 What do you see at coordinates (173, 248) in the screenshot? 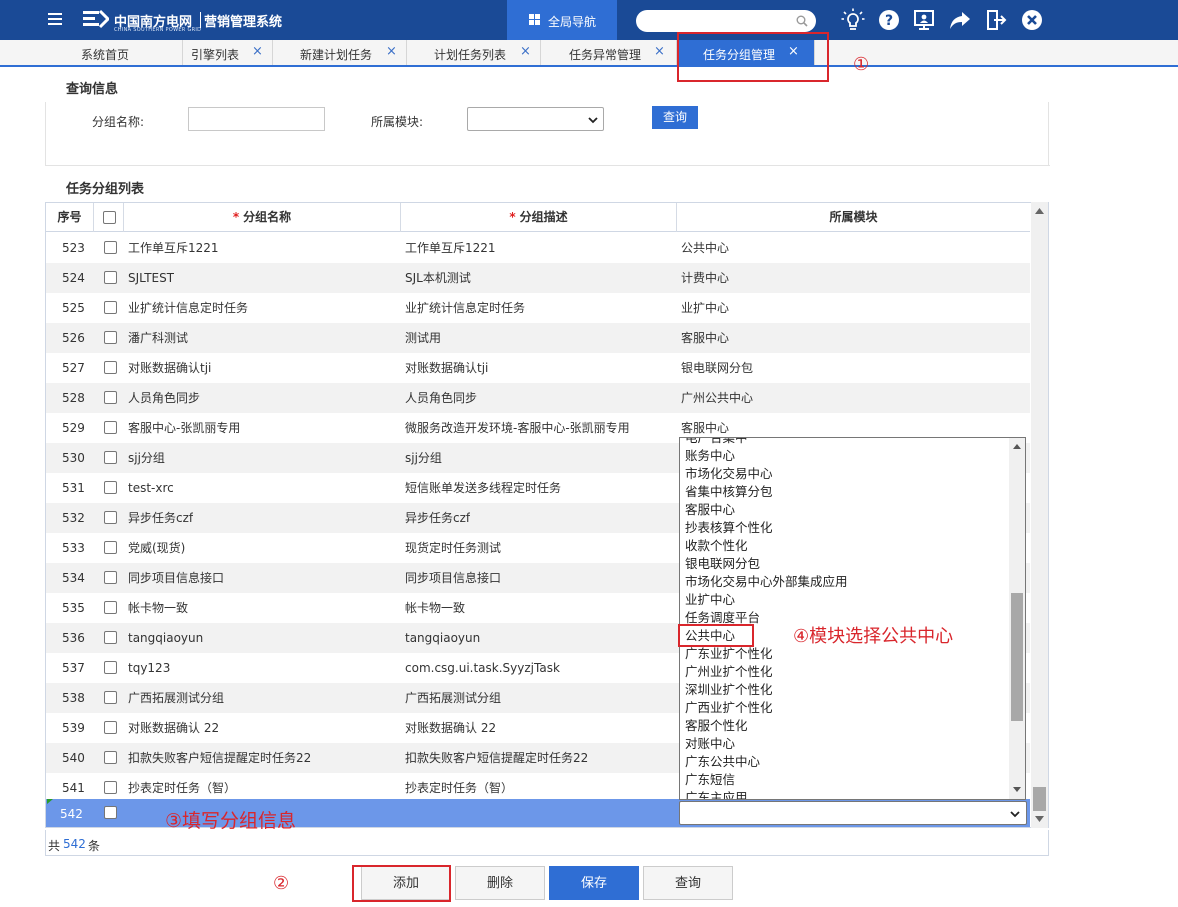
I see `row-group-name: 工作单互斥1221` at bounding box center [173, 248].